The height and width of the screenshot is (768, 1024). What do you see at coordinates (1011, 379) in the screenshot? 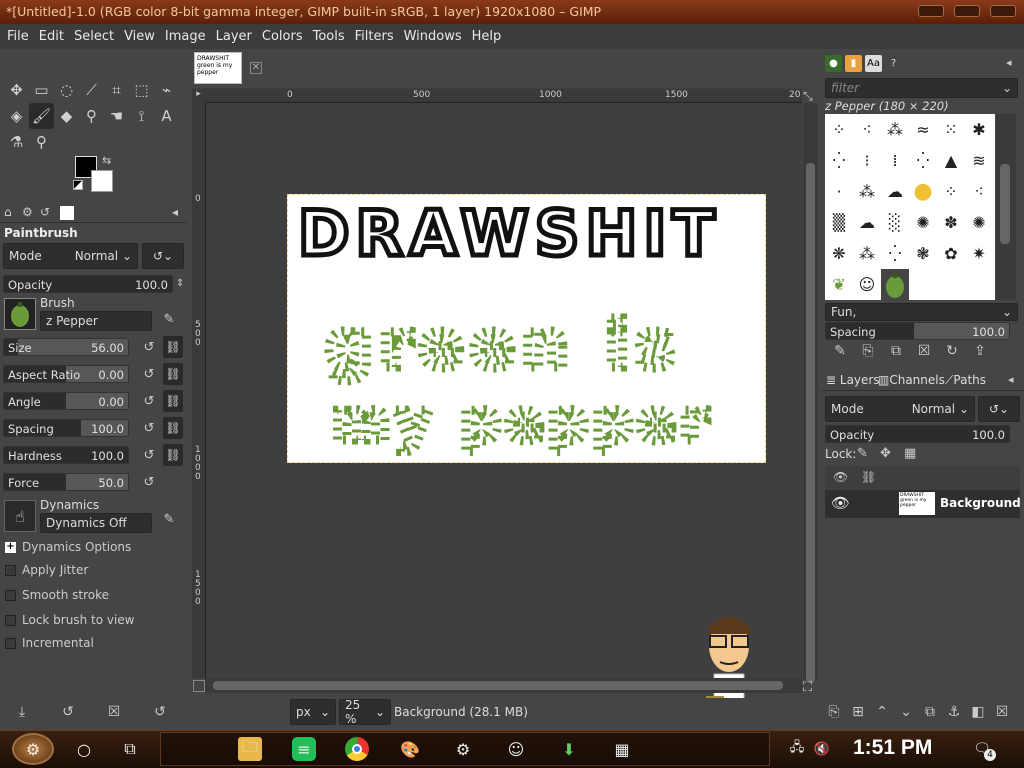
I see `layers-configure-icon: ◂` at bounding box center [1011, 379].